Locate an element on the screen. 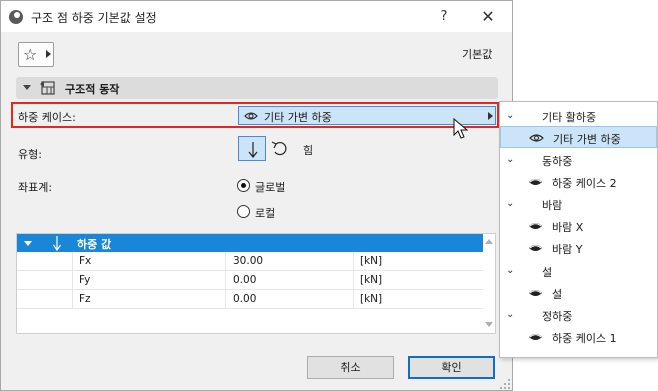 This screenshot has width=658, height=391. table-row: Fz 0.00 [kN] is located at coordinates (250, 299).